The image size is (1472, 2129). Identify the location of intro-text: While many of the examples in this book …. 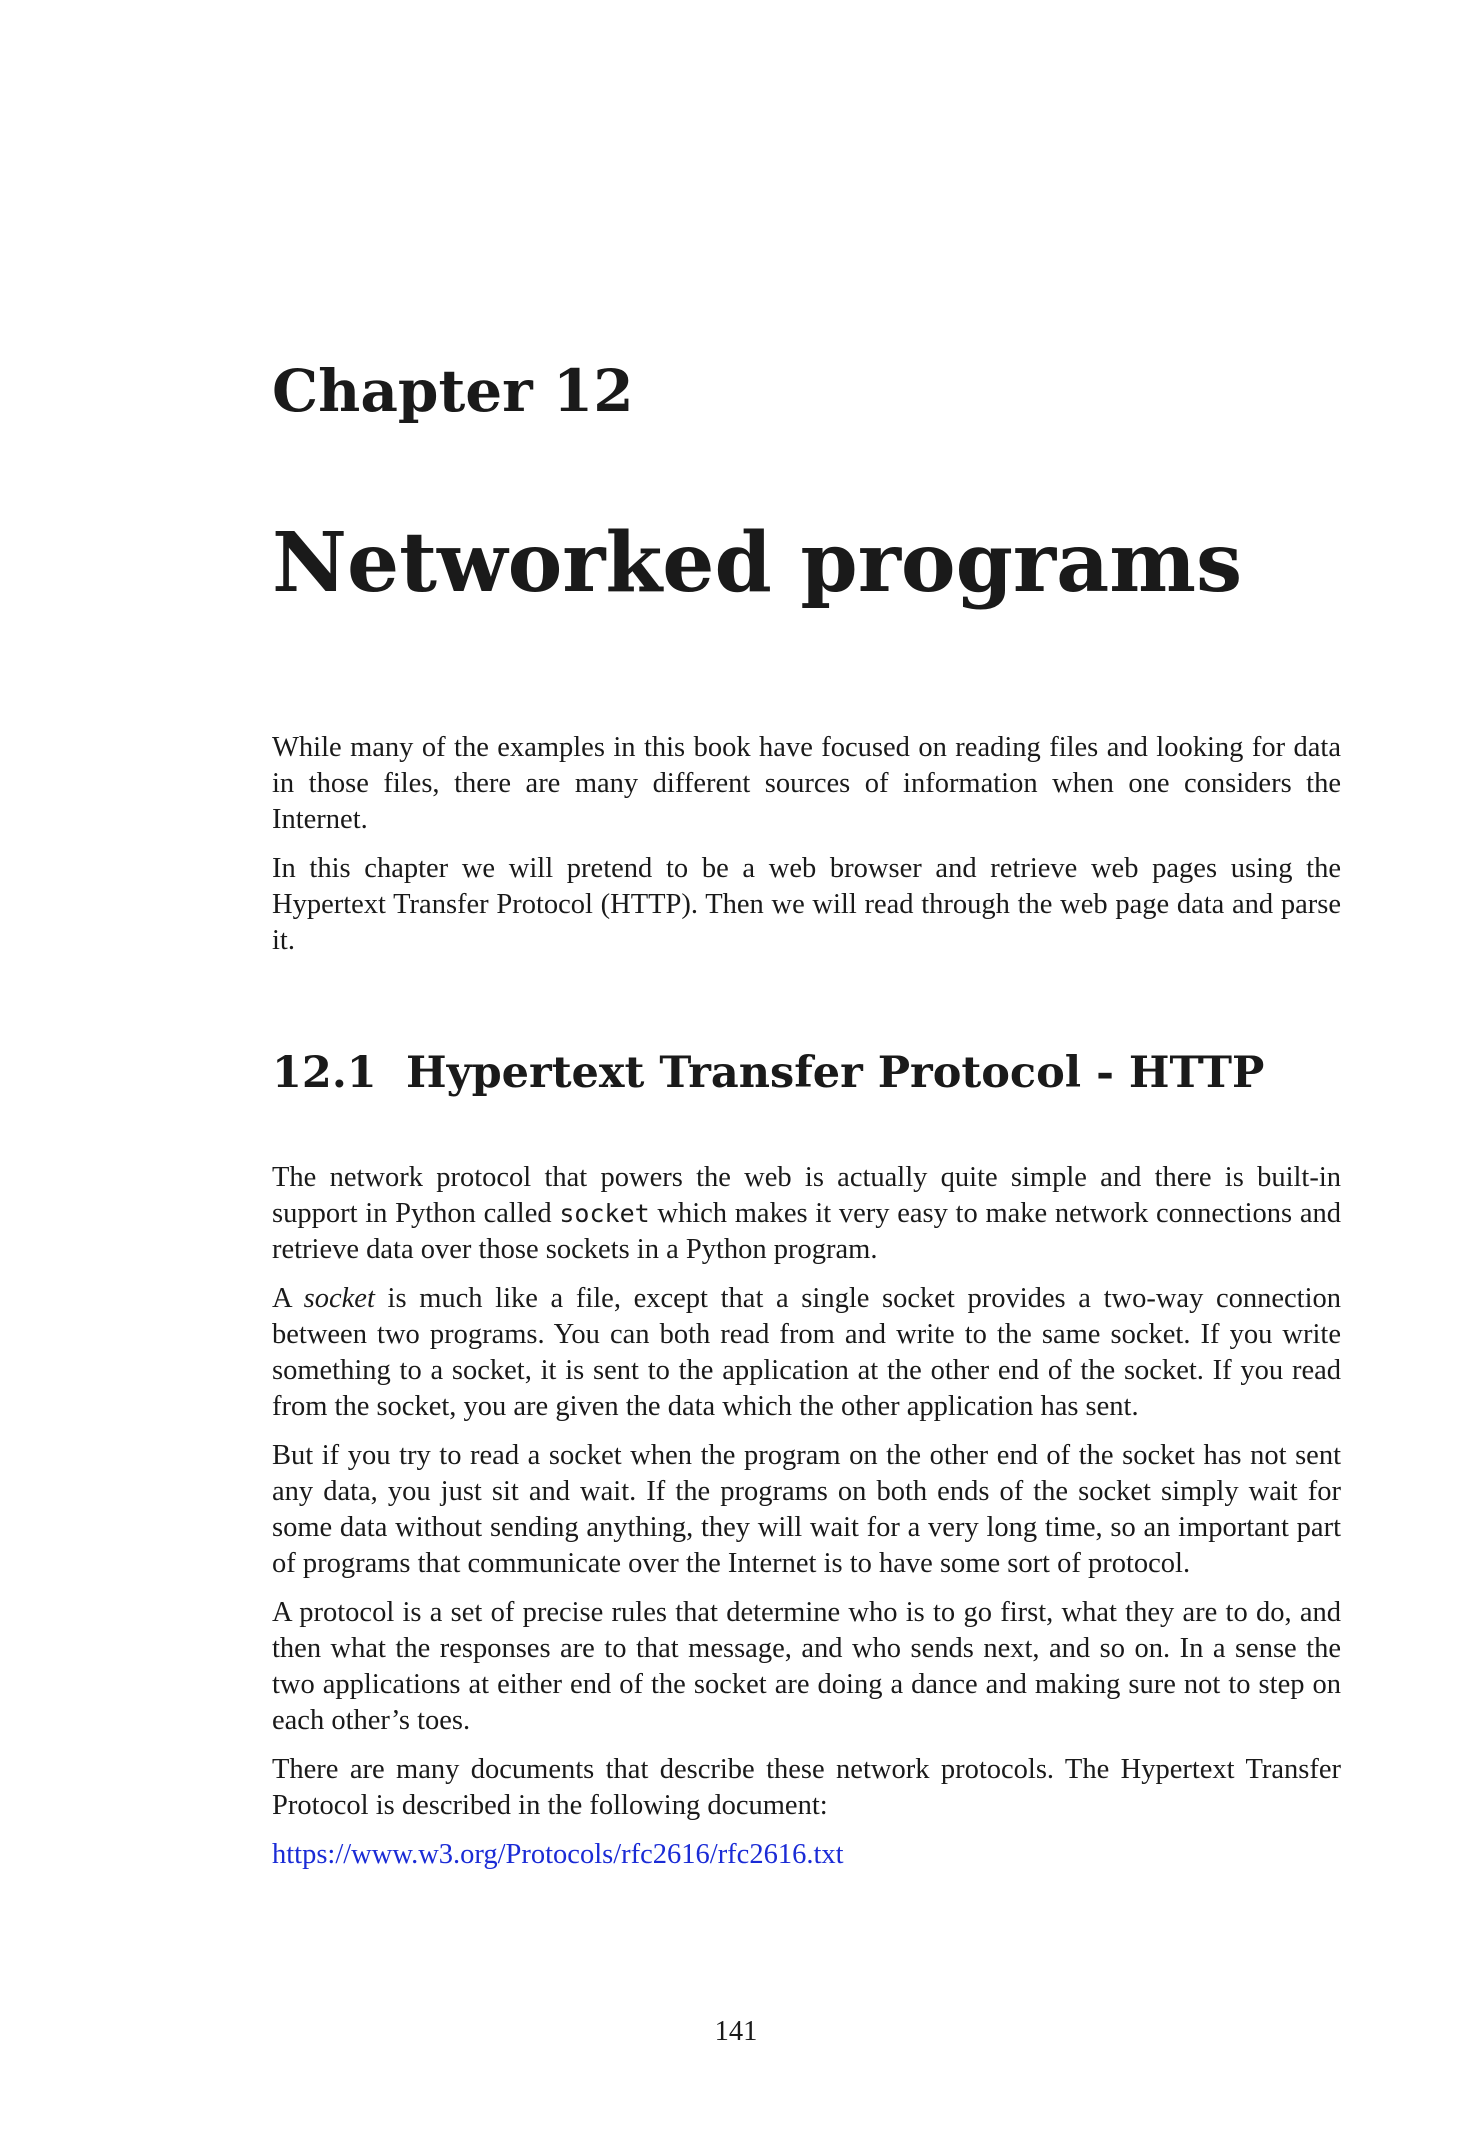
(806, 851).